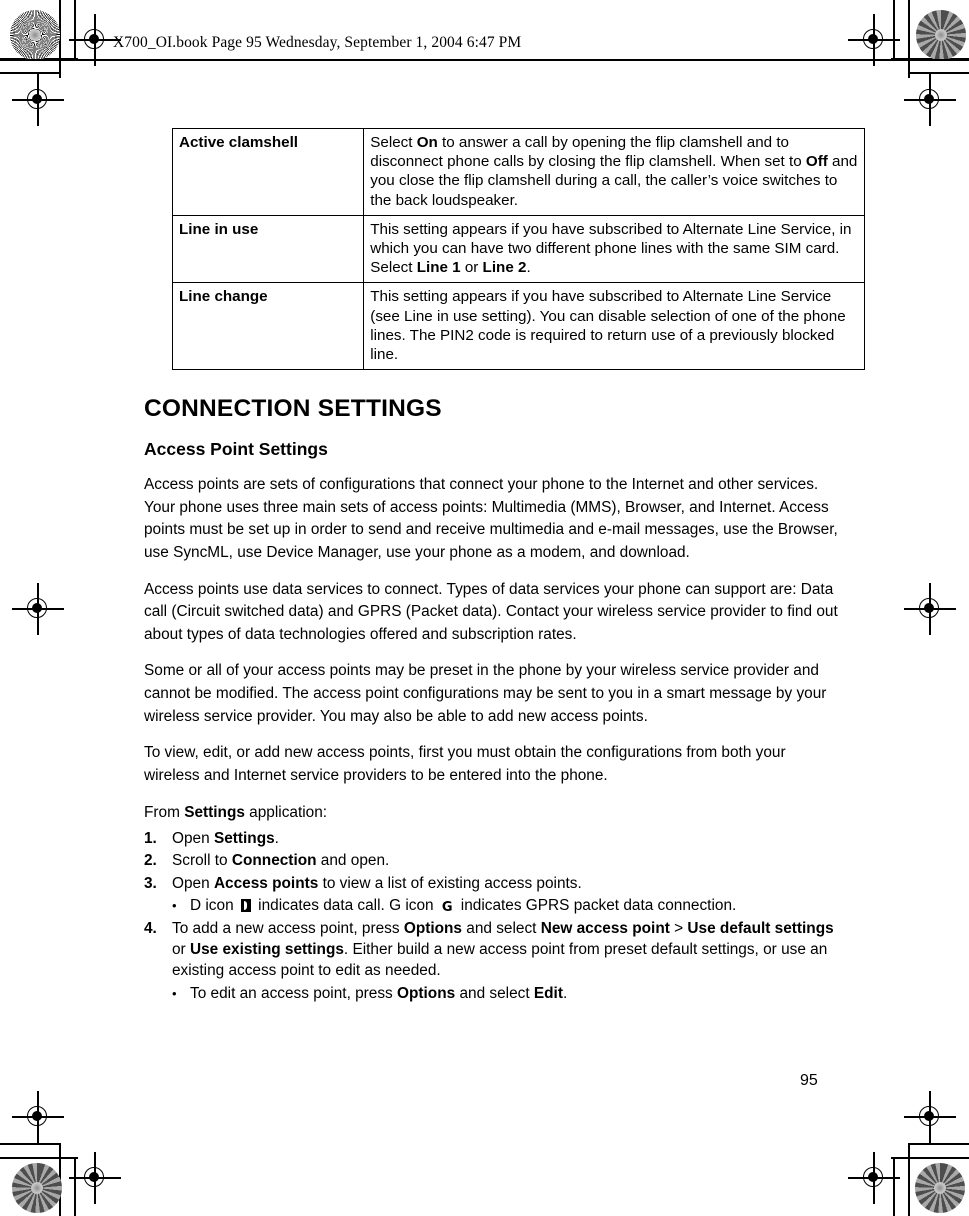 This screenshot has height=1216, width=969. I want to click on setting-name-cell: Active clamshell, so click(268, 172).